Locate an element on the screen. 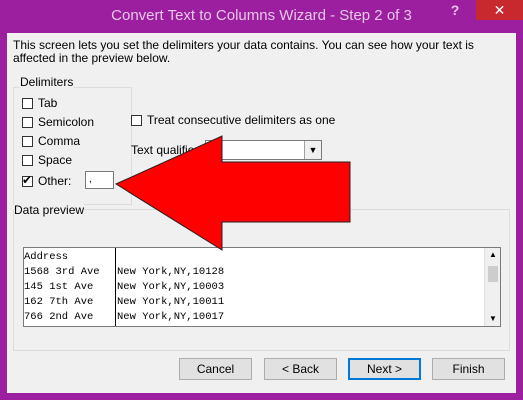 The height and width of the screenshot is (400, 523). finish-button: Finish is located at coordinates (468, 369).